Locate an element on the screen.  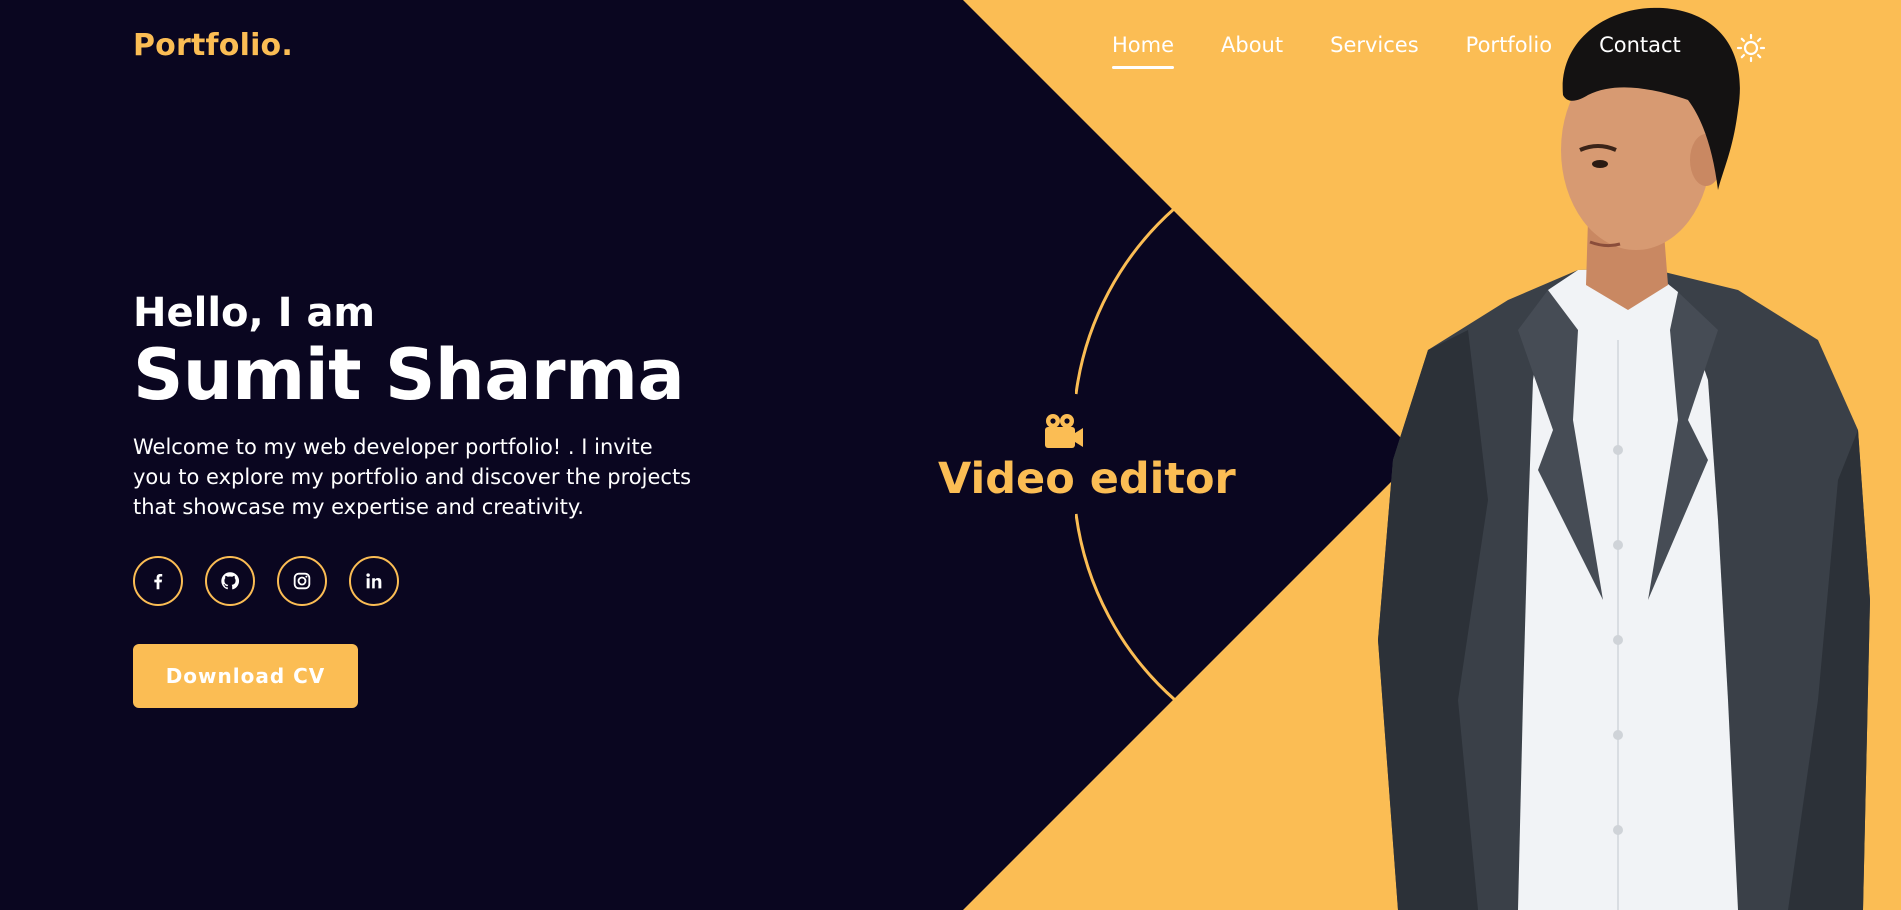
instagram-icon is located at coordinates (302, 581).